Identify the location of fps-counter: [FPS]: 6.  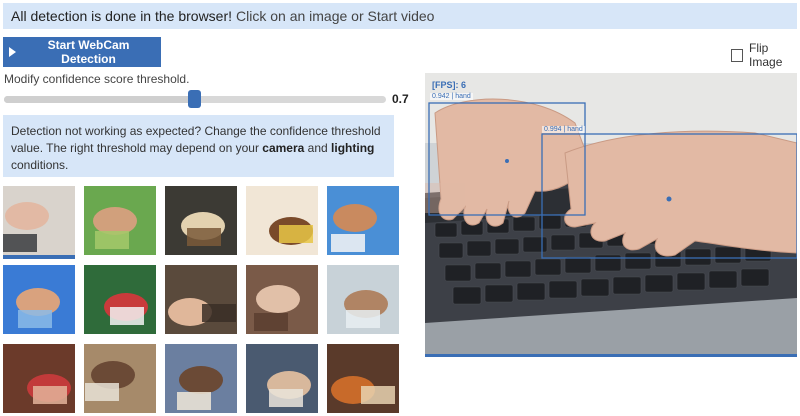
(449, 85).